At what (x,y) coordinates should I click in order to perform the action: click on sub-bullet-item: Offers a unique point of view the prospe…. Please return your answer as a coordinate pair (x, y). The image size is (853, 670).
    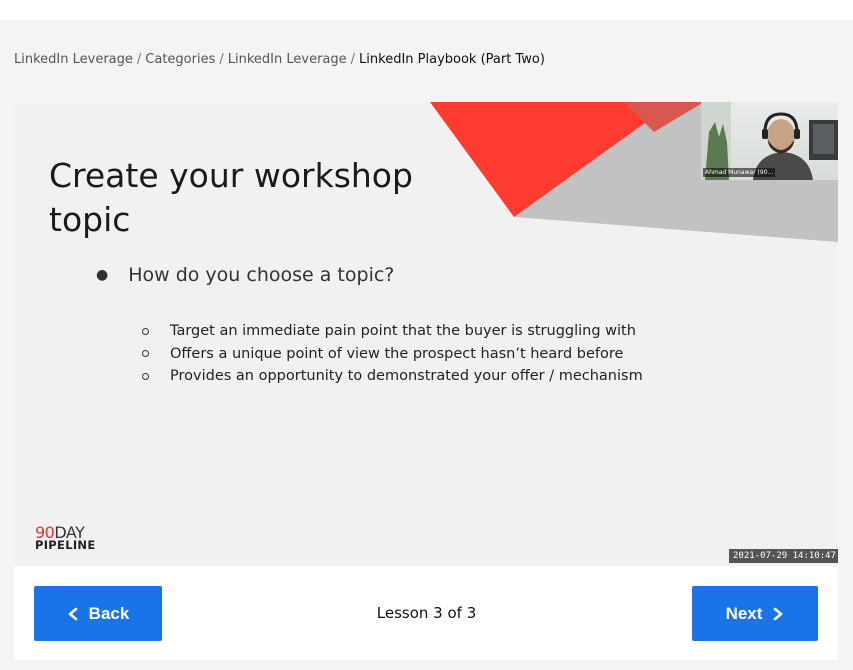
    Looking at the image, I should click on (392, 354).